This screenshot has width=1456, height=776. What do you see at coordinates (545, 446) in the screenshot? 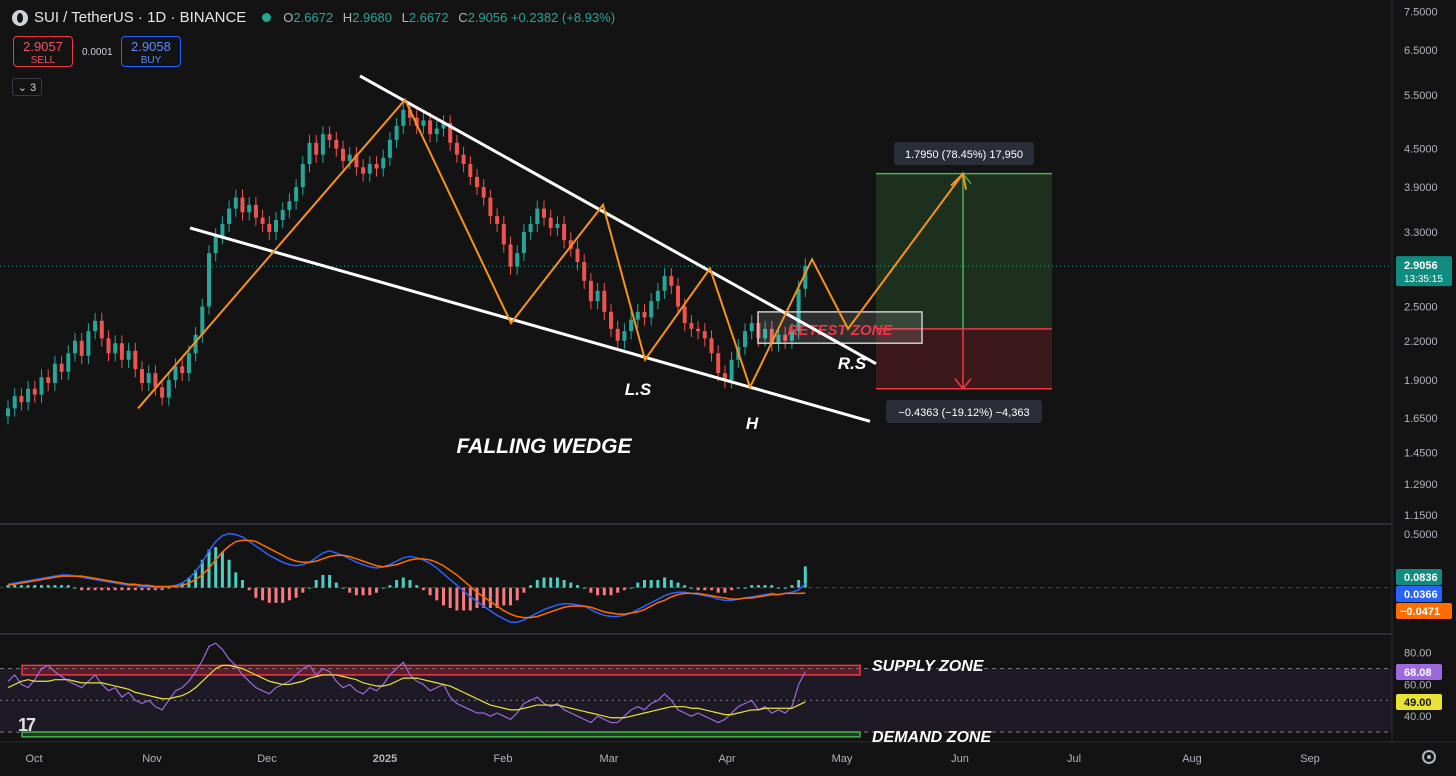
I see `falling-wedge-label: FALLING WEDGE` at bounding box center [545, 446].